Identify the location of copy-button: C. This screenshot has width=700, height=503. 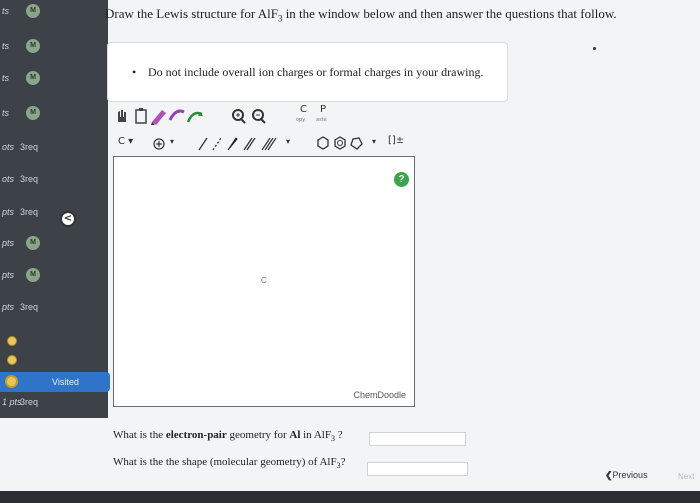
(303, 109).